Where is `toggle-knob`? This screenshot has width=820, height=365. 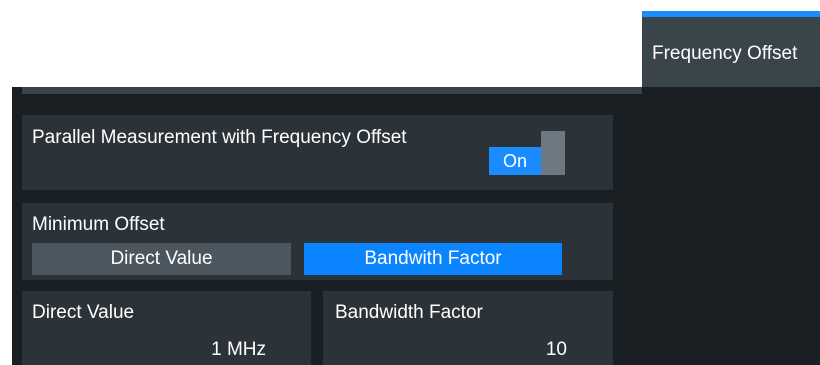 toggle-knob is located at coordinates (553, 153).